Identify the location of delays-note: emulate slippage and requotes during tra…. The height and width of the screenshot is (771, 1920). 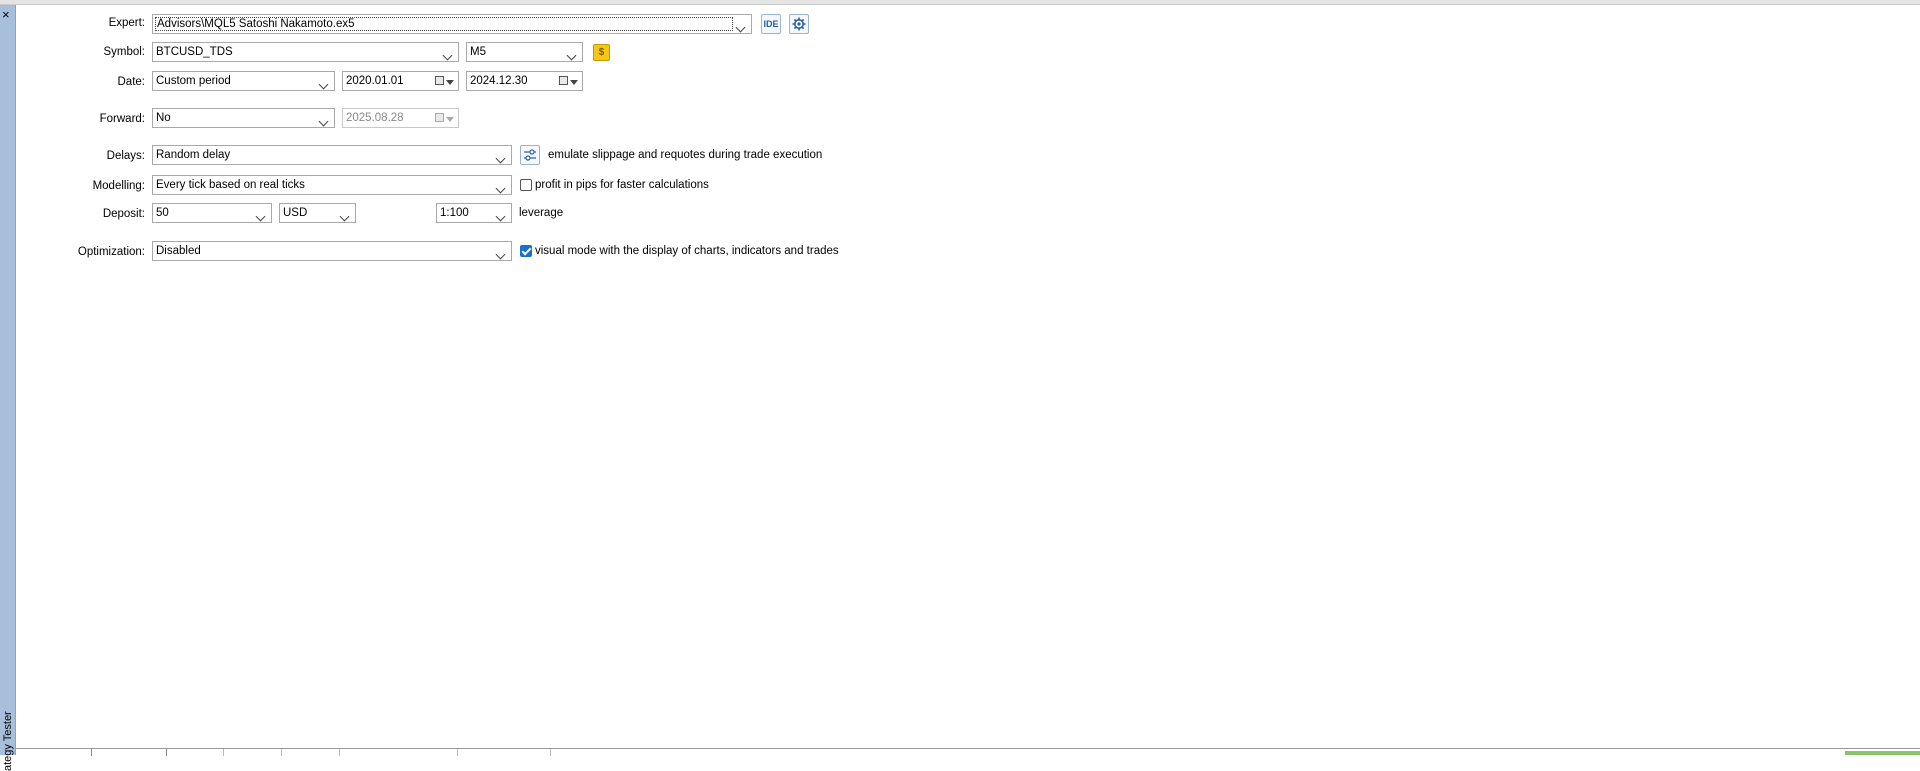
(685, 155).